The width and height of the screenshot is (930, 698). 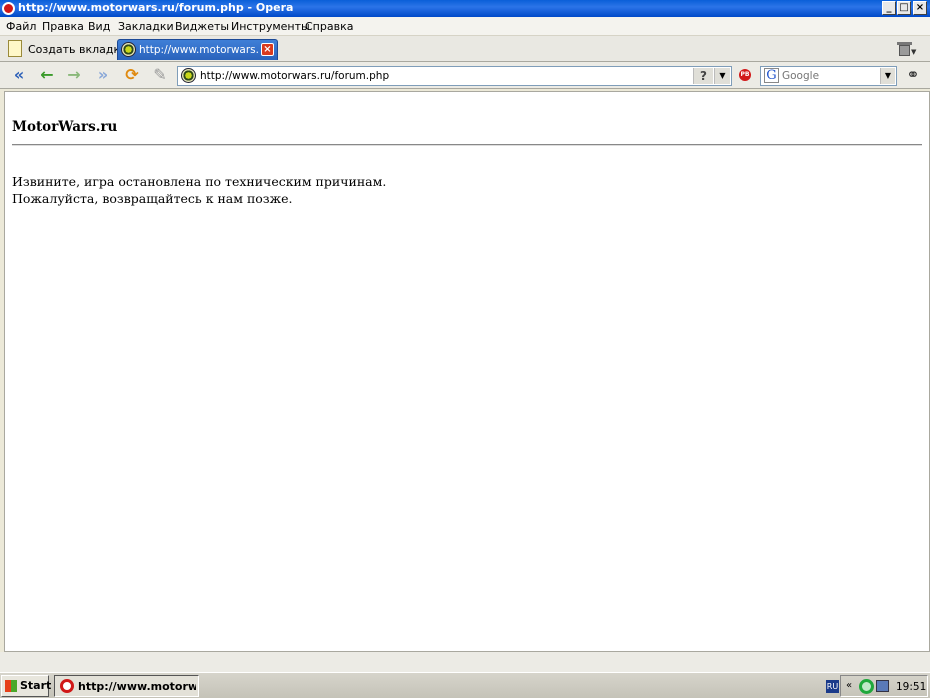 What do you see at coordinates (849, 685) in the screenshot?
I see `tray-expand-button: «` at bounding box center [849, 685].